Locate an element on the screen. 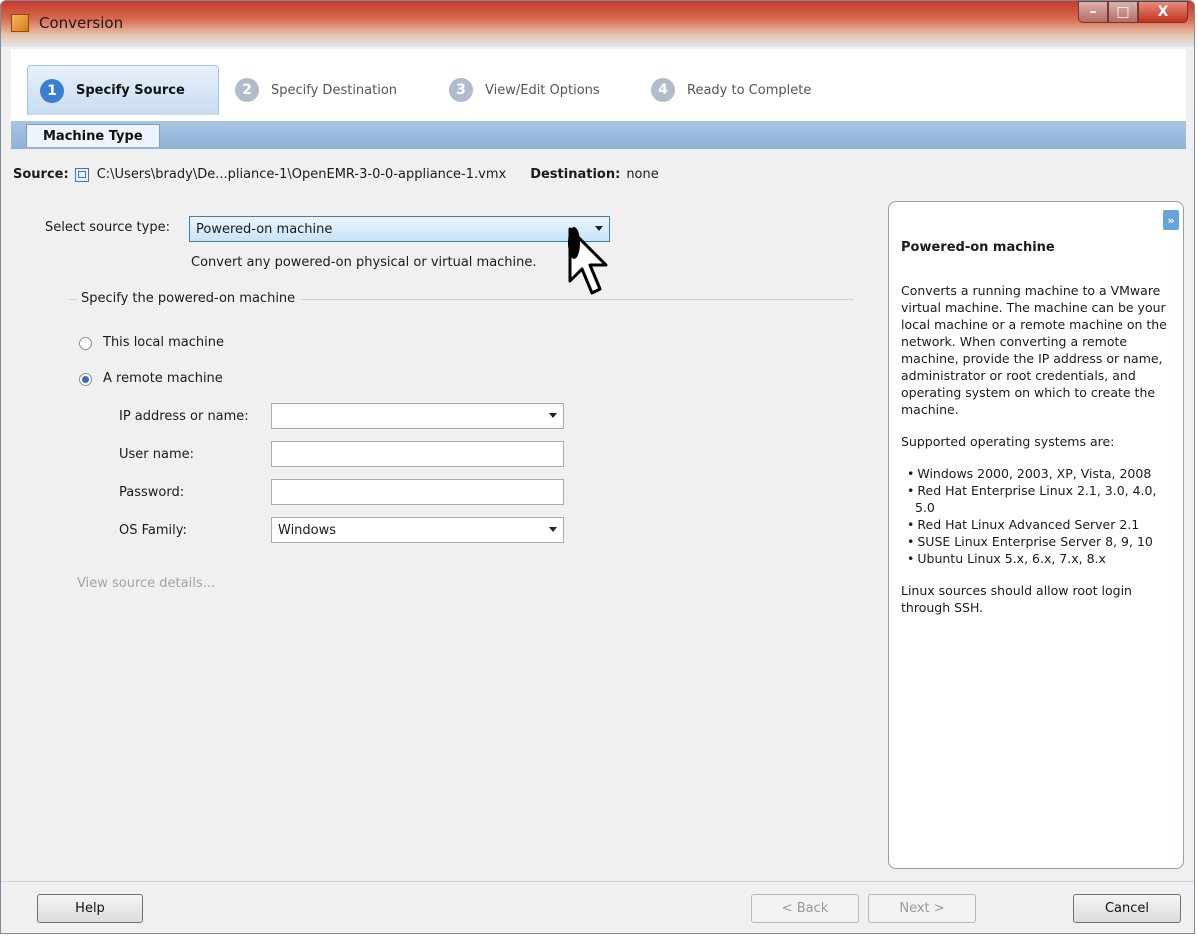 This screenshot has height=938, width=1197. window-title: Conversion is located at coordinates (81, 23).